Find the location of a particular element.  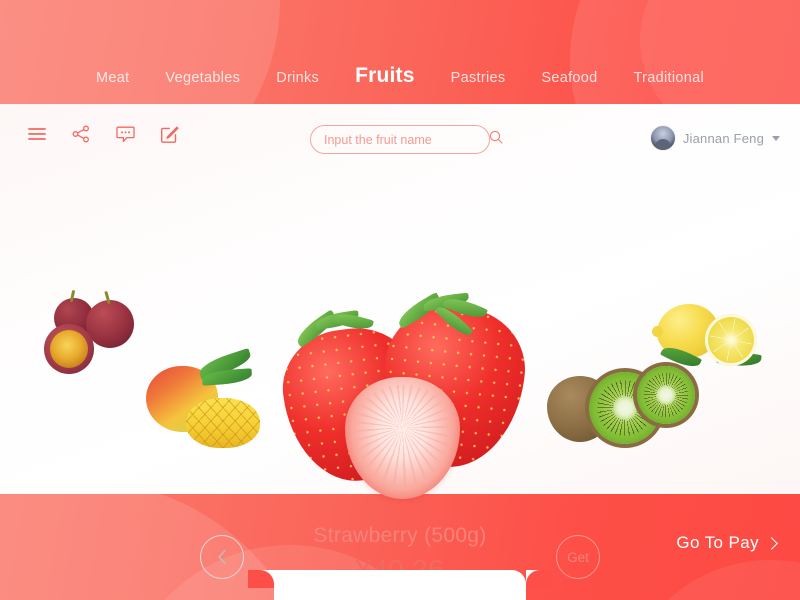

cart-drawer-notch-left is located at coordinates (261, 579).